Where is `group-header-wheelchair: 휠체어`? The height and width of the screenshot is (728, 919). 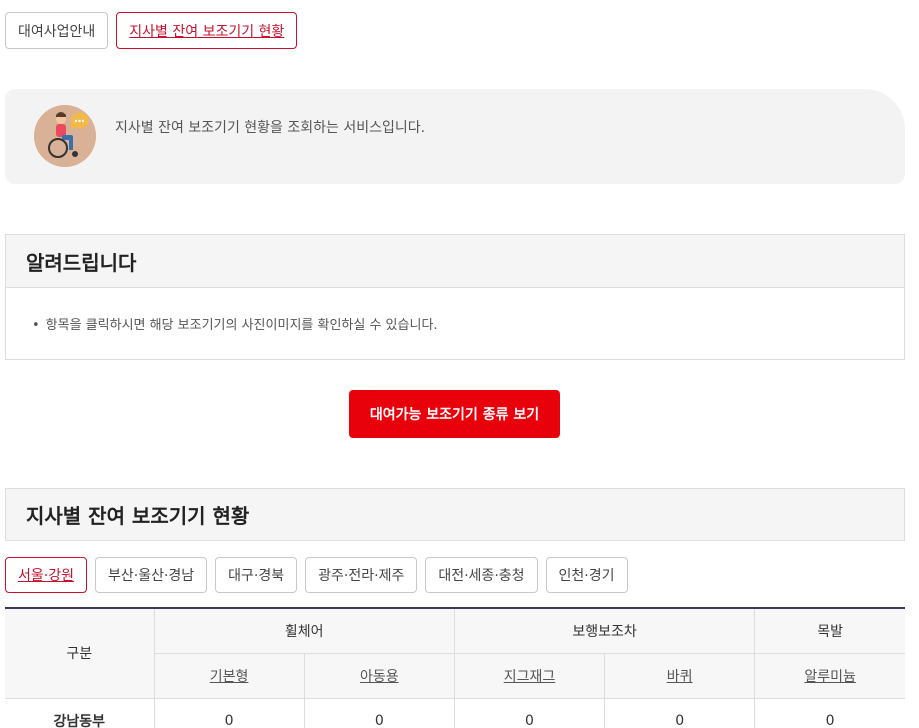
group-header-wheelchair: 휠체어 is located at coordinates (304, 630).